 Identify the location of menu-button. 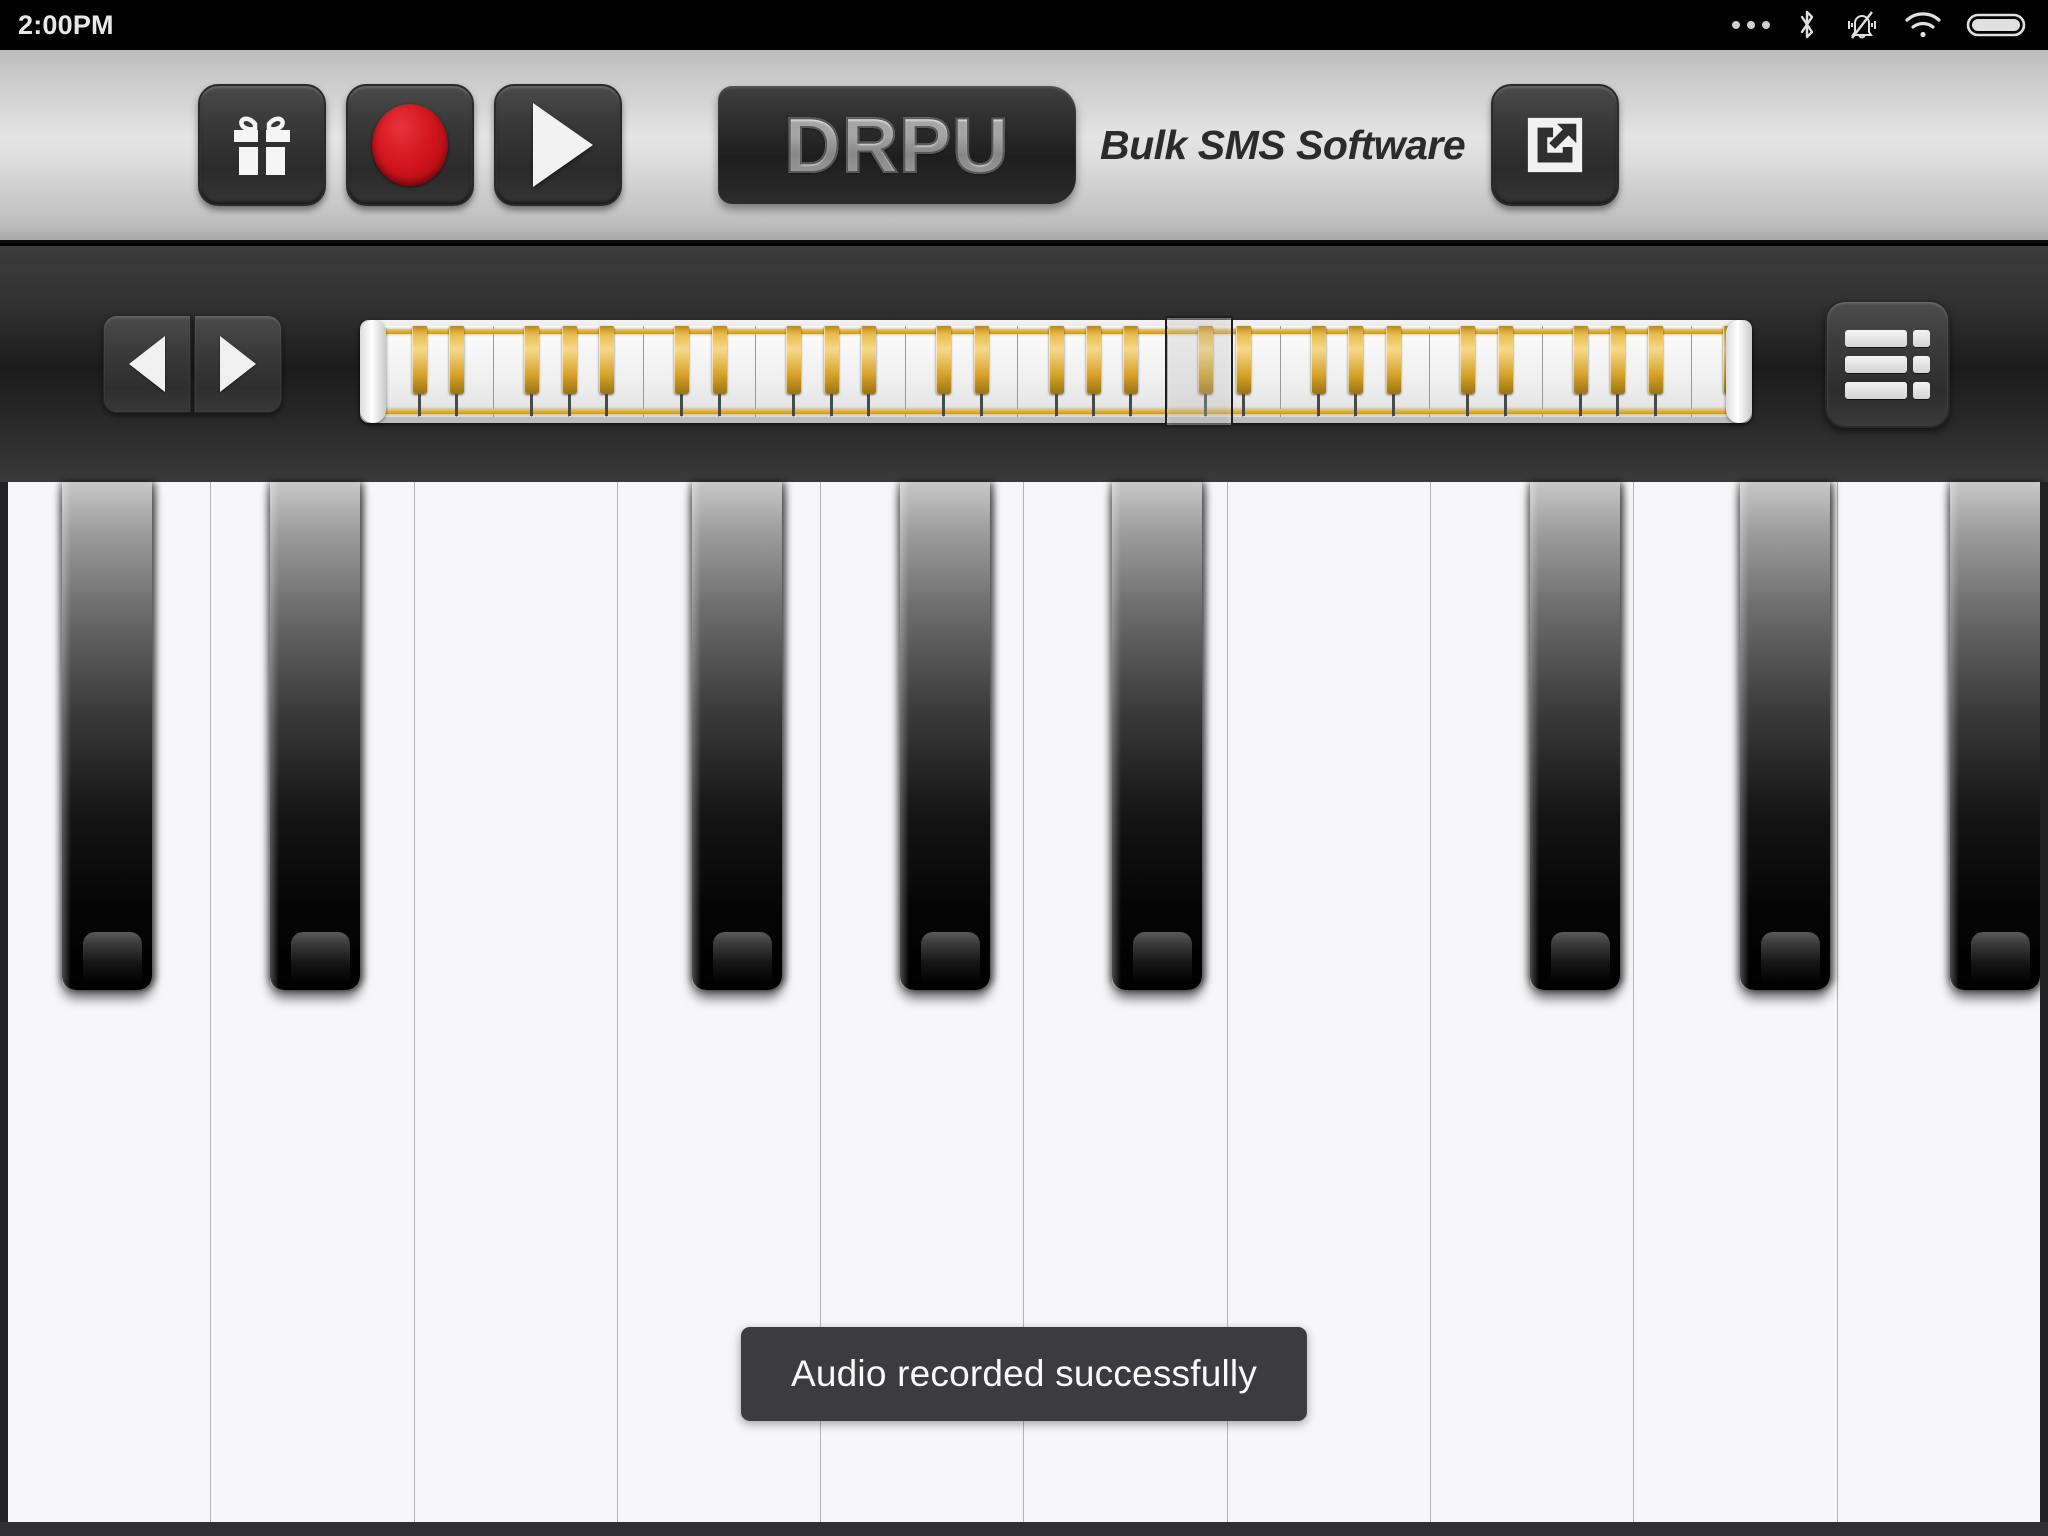
(1887, 364).